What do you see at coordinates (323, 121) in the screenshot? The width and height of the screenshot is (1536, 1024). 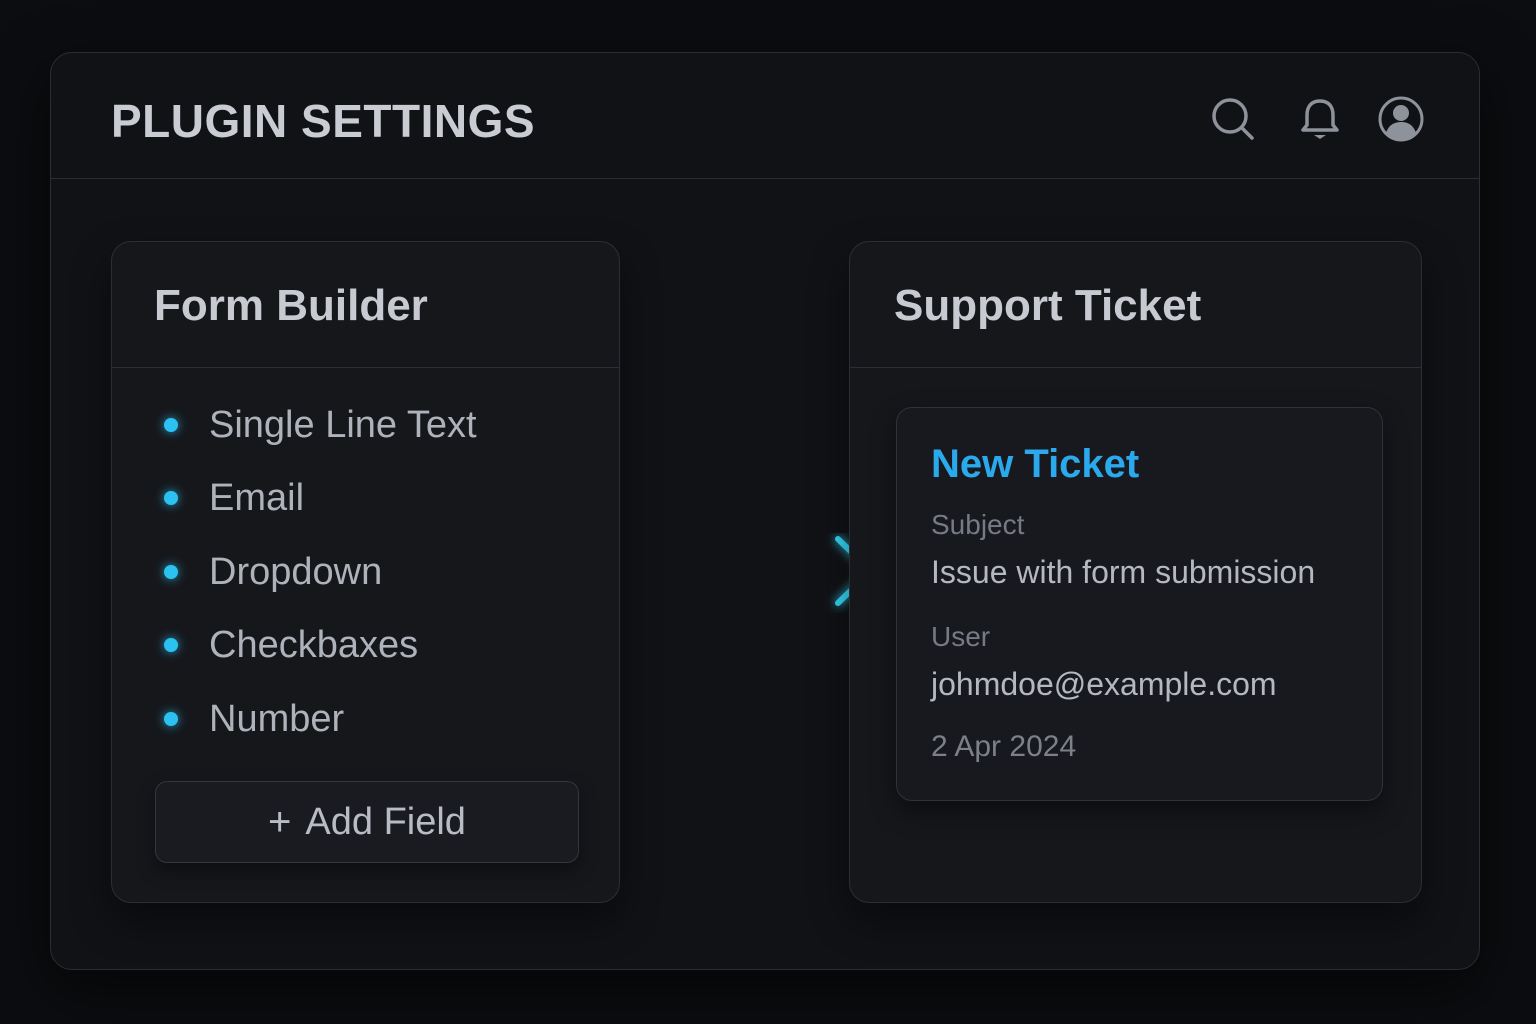 I see `page-title: PLUGIN SETTINGS` at bounding box center [323, 121].